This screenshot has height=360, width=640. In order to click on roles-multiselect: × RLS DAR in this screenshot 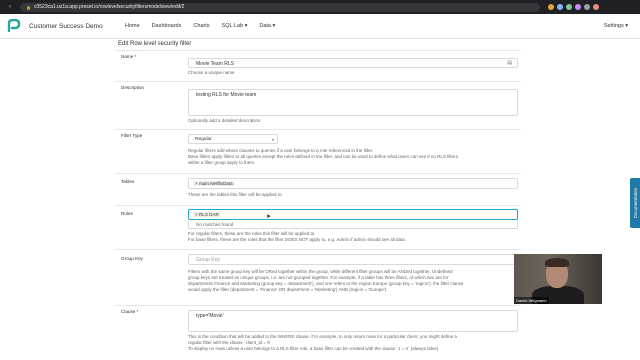, I will do `click(353, 214)`.